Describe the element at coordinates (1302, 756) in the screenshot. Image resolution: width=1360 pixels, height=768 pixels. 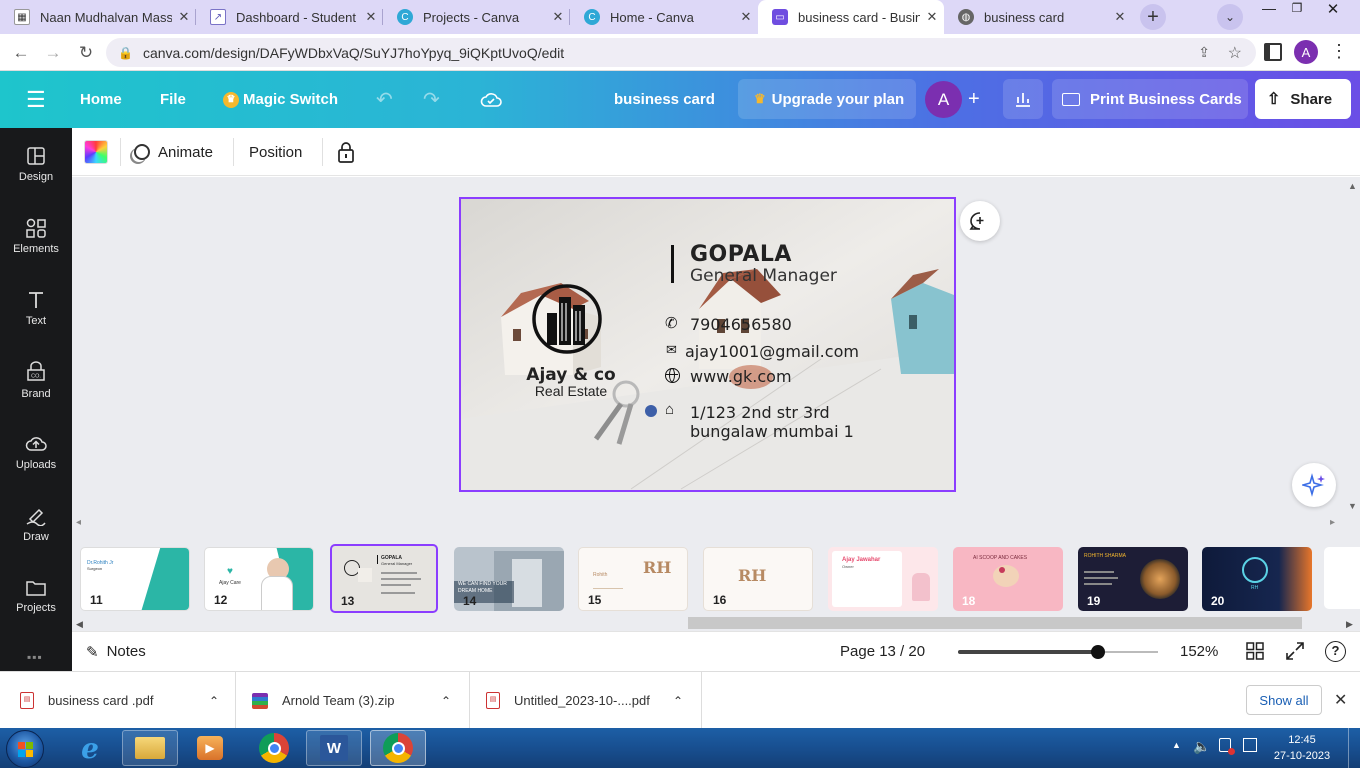
I see `clock-date: 27-10-2023` at that location.